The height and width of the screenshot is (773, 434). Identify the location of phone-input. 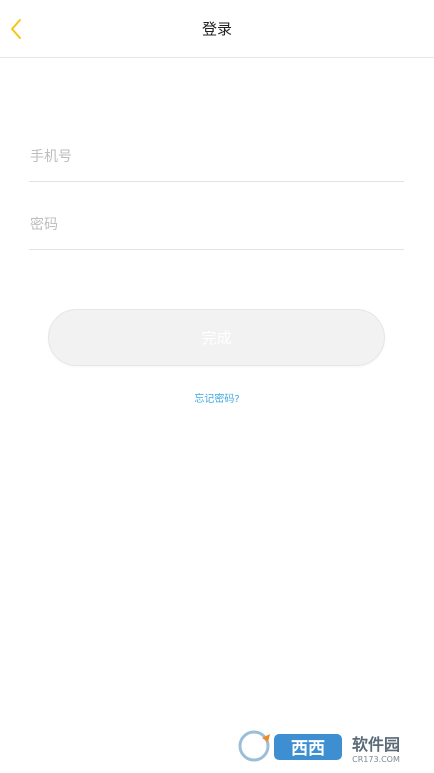
(216, 159).